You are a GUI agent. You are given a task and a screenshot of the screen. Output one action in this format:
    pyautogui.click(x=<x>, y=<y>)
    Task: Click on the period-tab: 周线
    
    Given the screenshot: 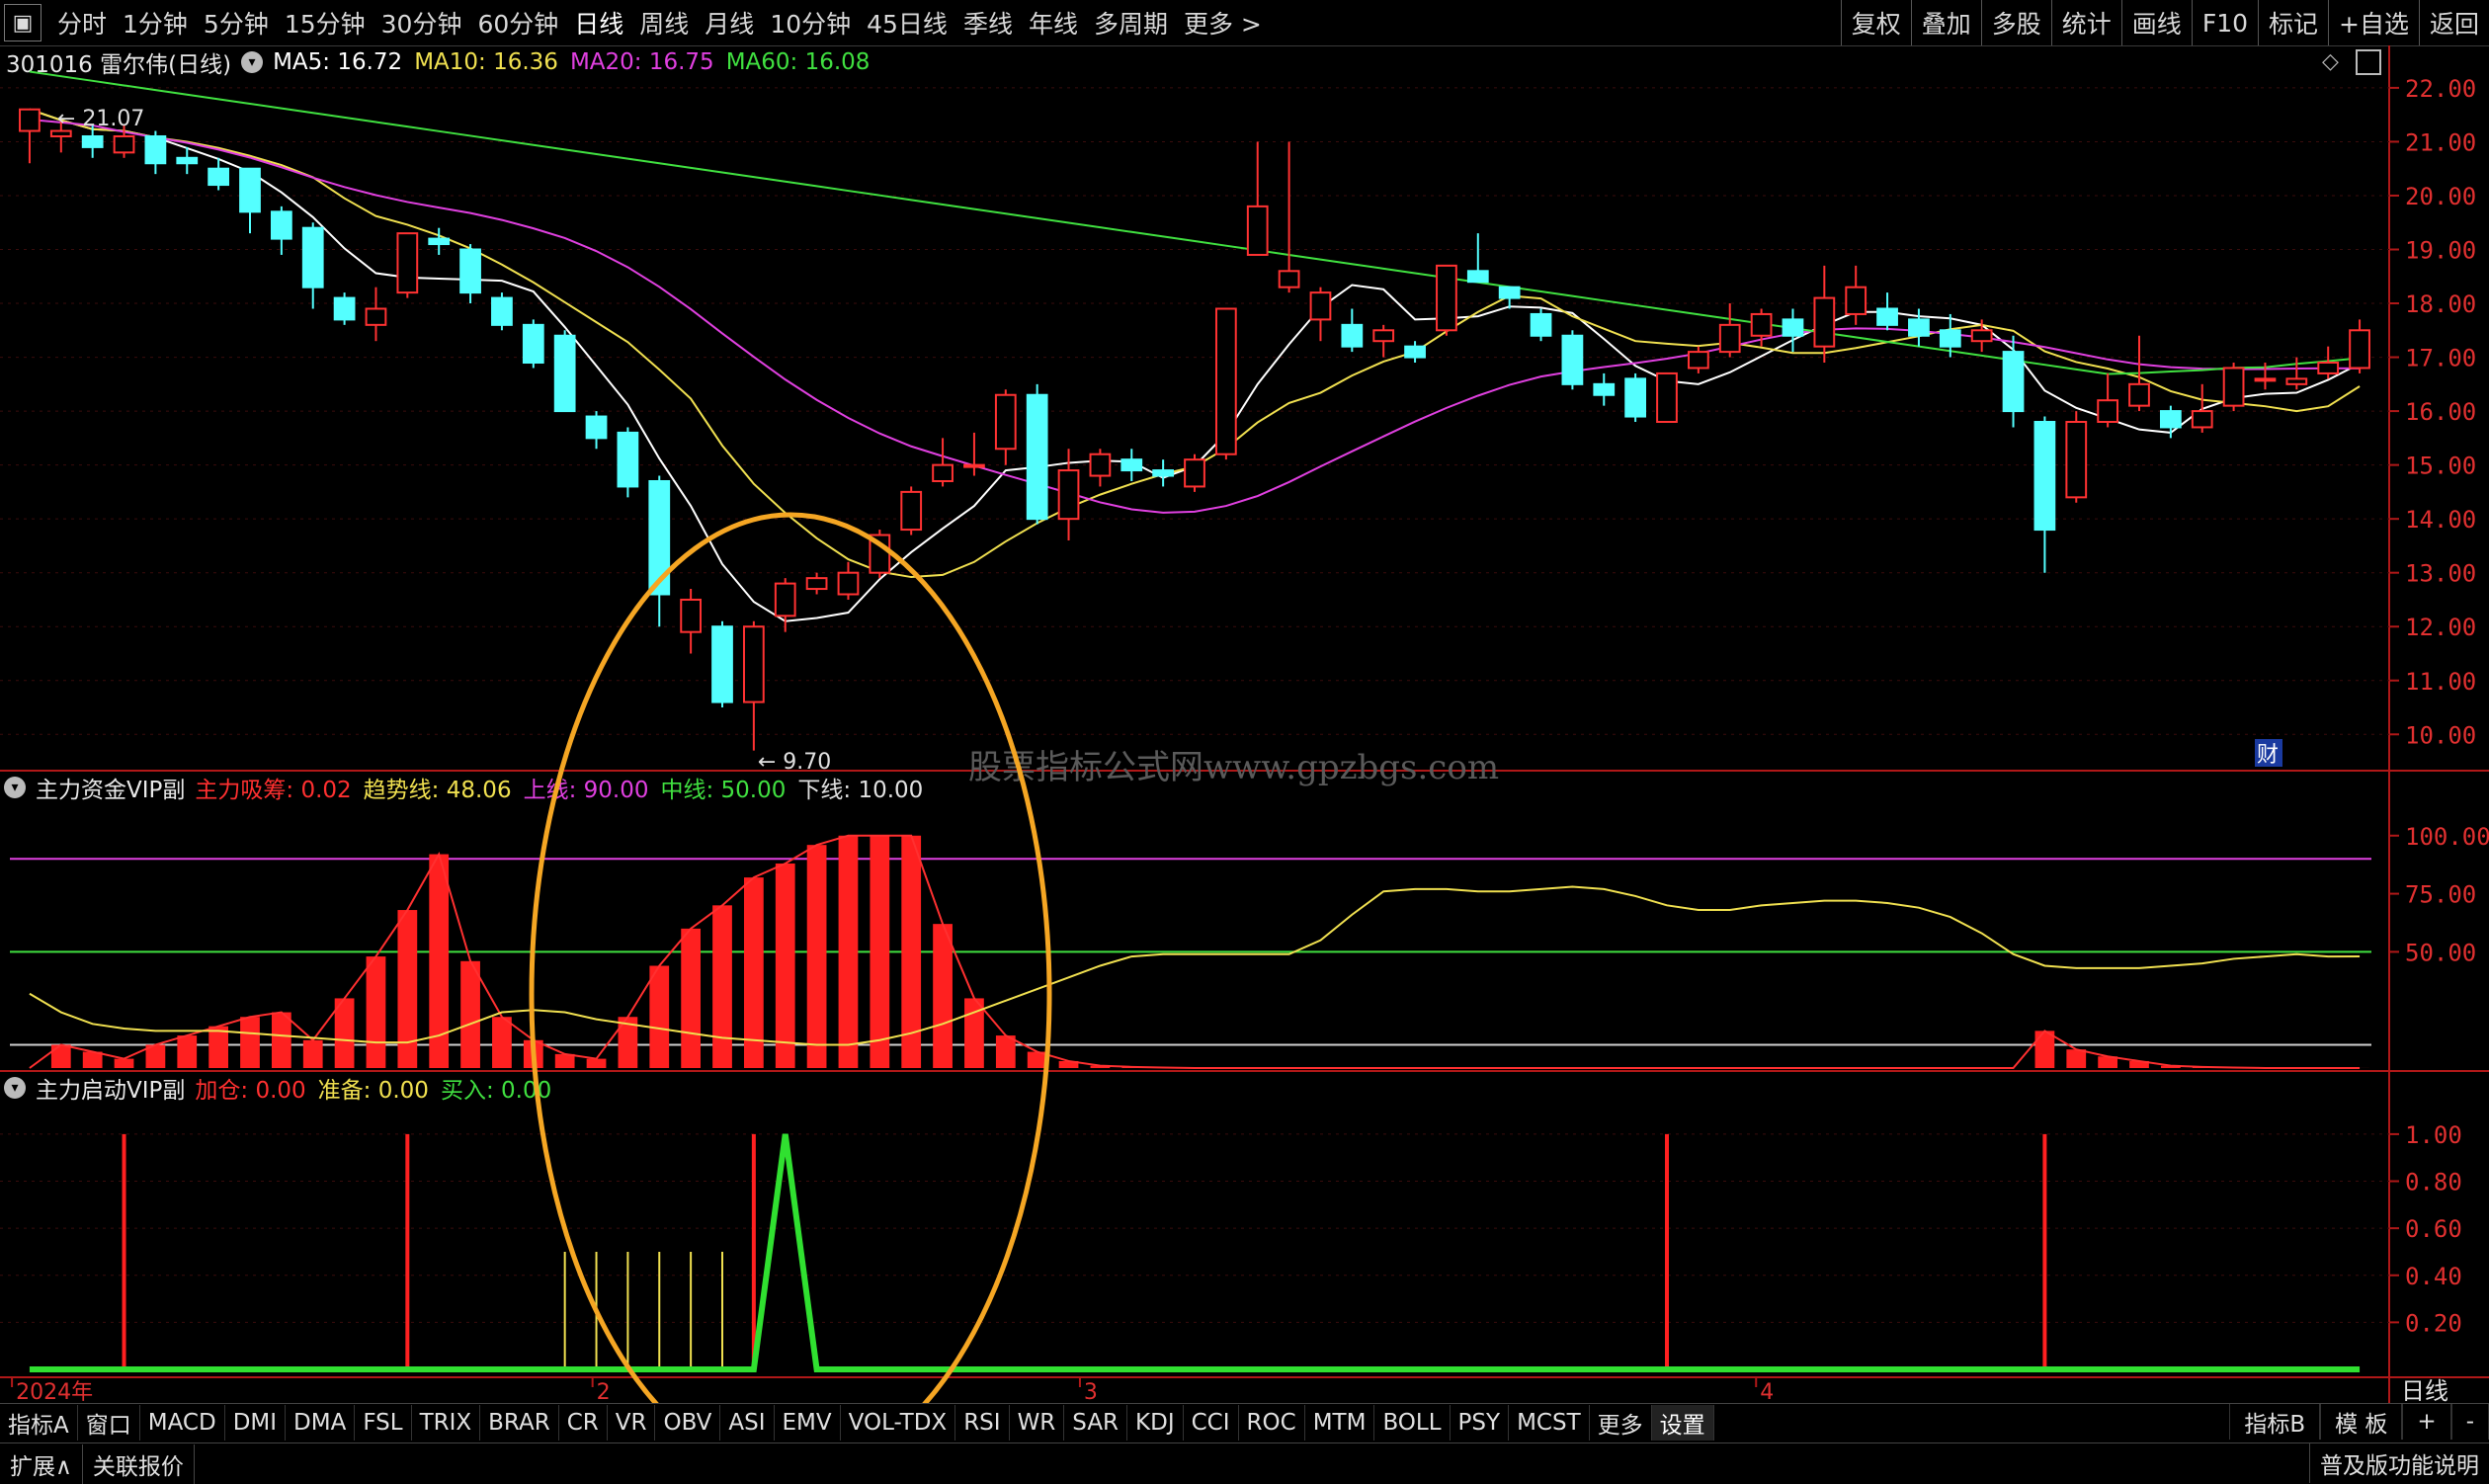 What is the action you would take?
    pyautogui.click(x=664, y=23)
    